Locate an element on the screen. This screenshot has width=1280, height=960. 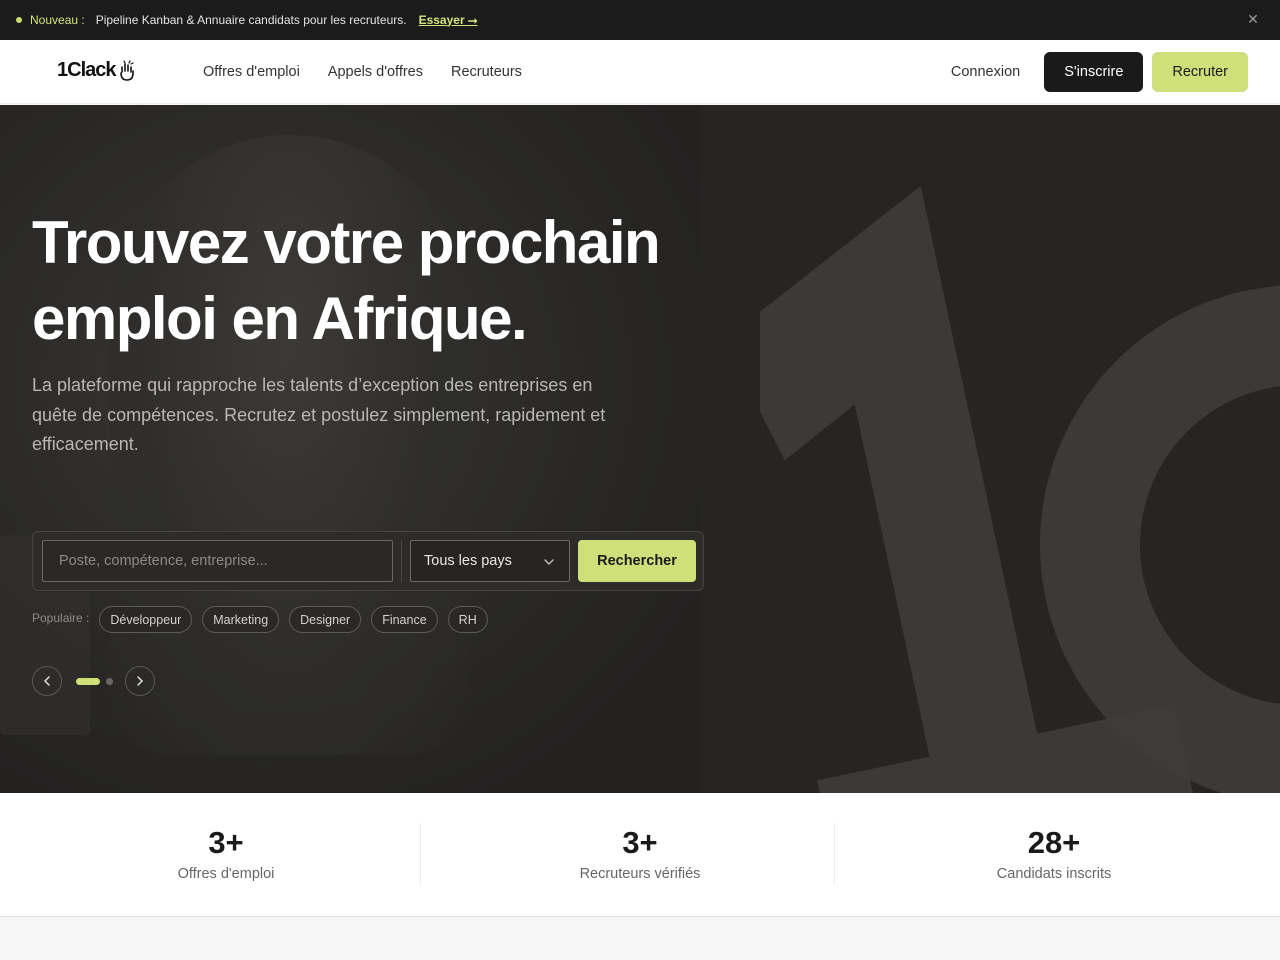
country-select: Tous les pays is located at coordinates (490, 561).